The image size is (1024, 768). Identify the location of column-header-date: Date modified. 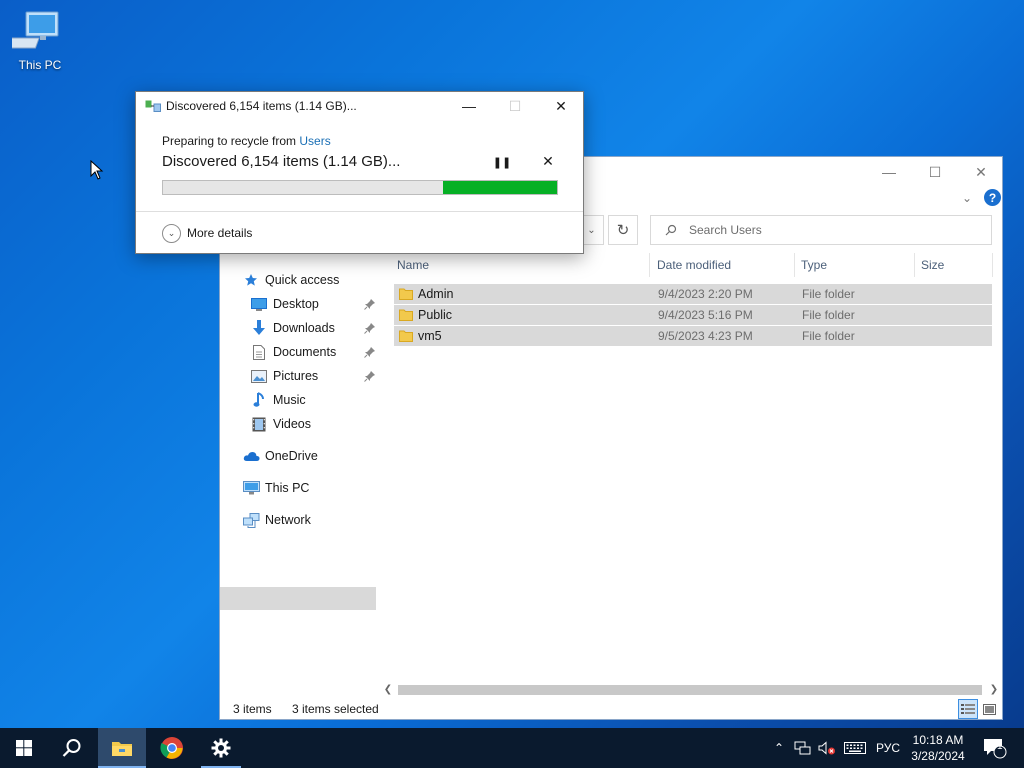
(724, 265).